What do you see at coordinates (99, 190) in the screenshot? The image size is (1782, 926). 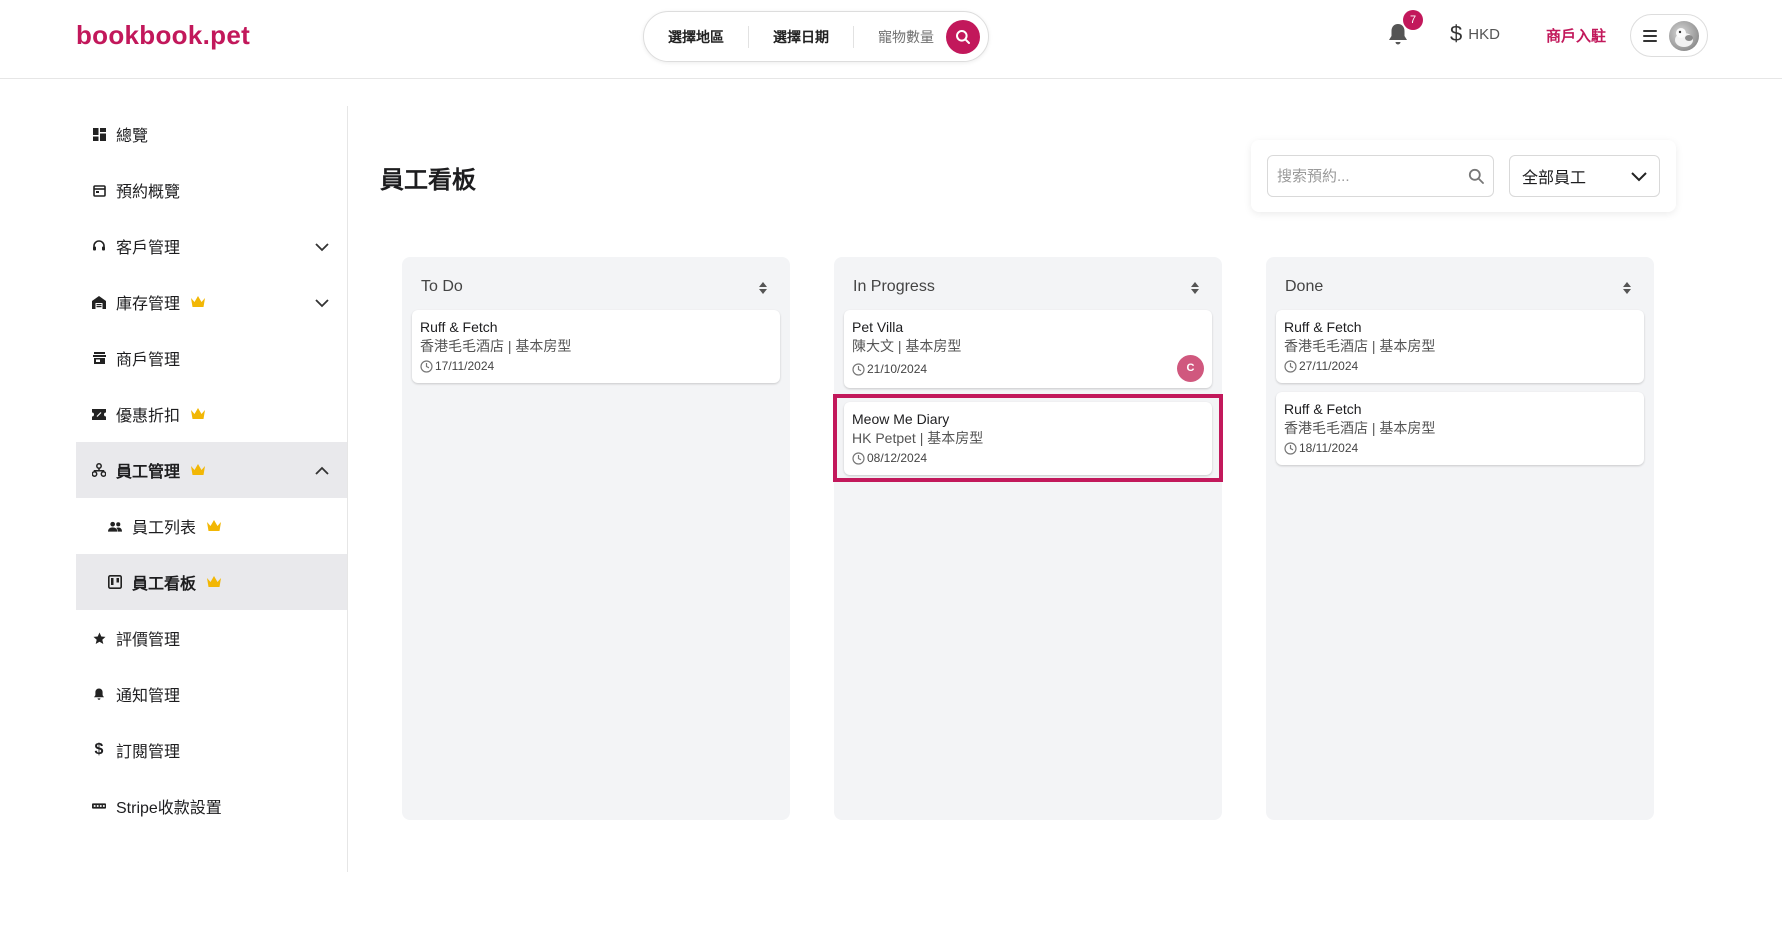 I see `calendar-icon` at bounding box center [99, 190].